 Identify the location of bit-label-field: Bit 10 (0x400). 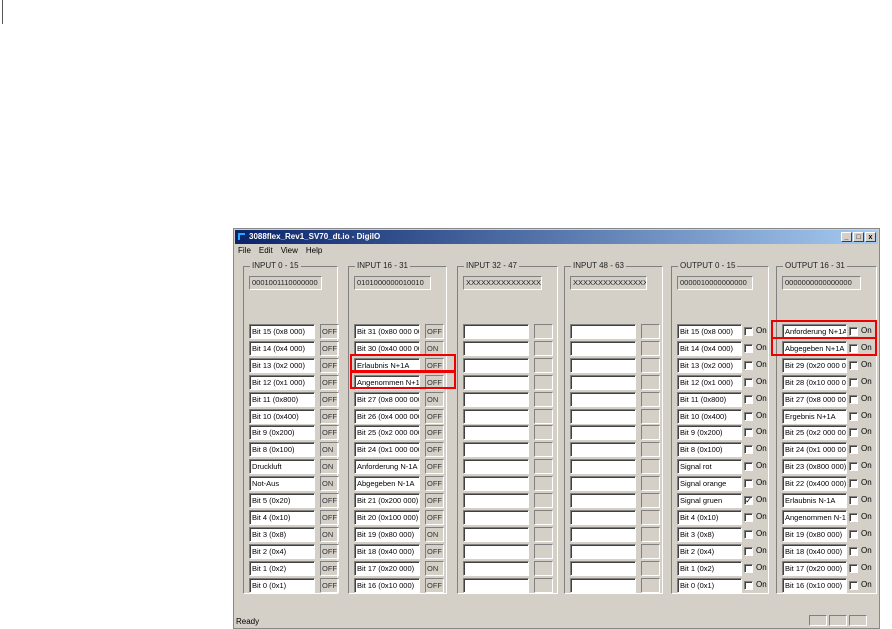
(282, 416).